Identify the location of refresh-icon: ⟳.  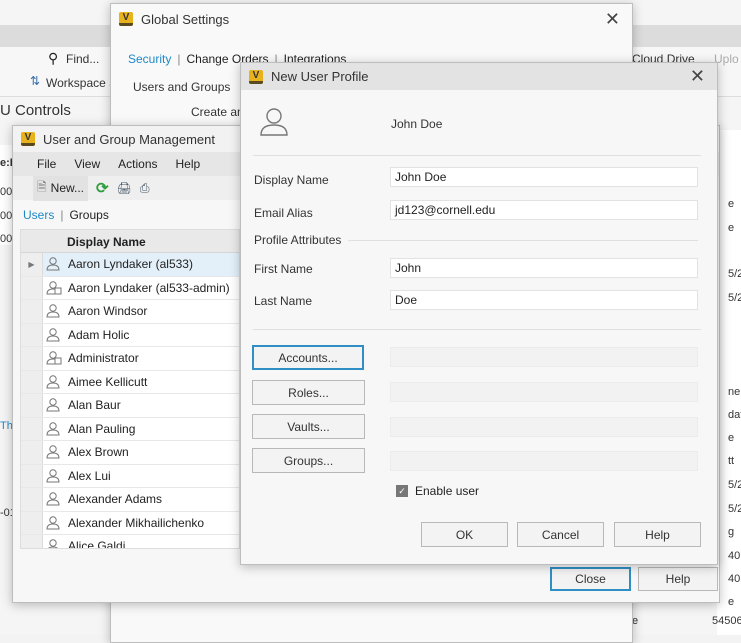
(102, 188).